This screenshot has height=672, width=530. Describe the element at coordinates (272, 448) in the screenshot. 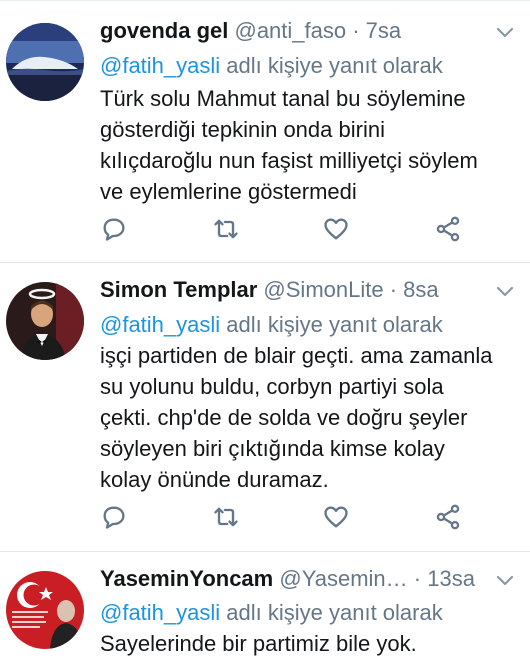

I see `tweet-text-line: söyleyen biri çıktığında kimse kolay` at that location.